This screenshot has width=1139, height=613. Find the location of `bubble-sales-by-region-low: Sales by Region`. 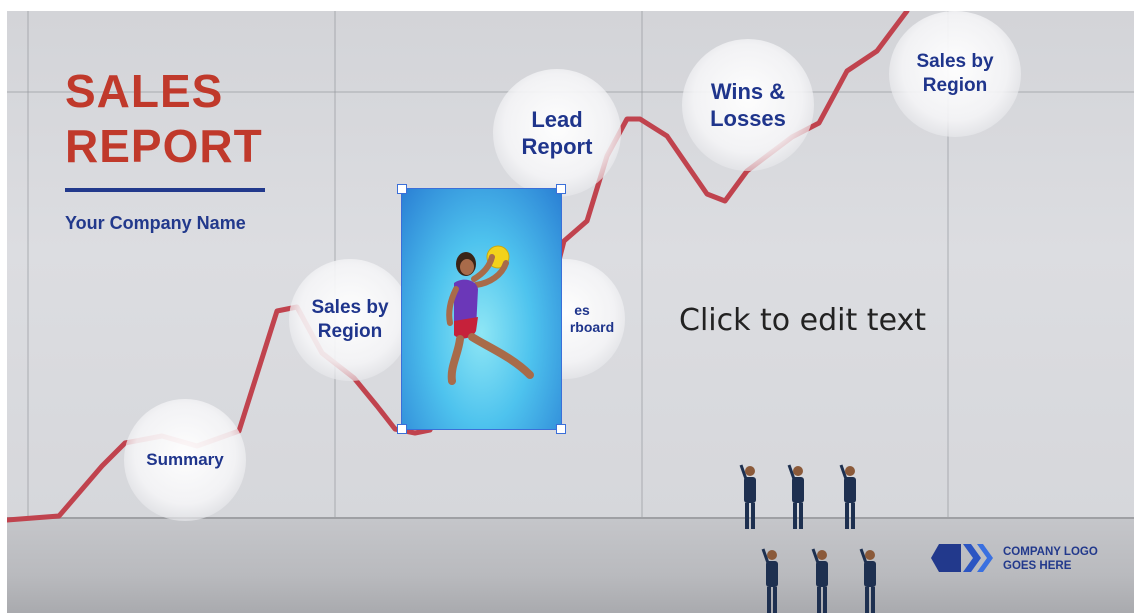

bubble-sales-by-region-low: Sales by Region is located at coordinates (350, 320).